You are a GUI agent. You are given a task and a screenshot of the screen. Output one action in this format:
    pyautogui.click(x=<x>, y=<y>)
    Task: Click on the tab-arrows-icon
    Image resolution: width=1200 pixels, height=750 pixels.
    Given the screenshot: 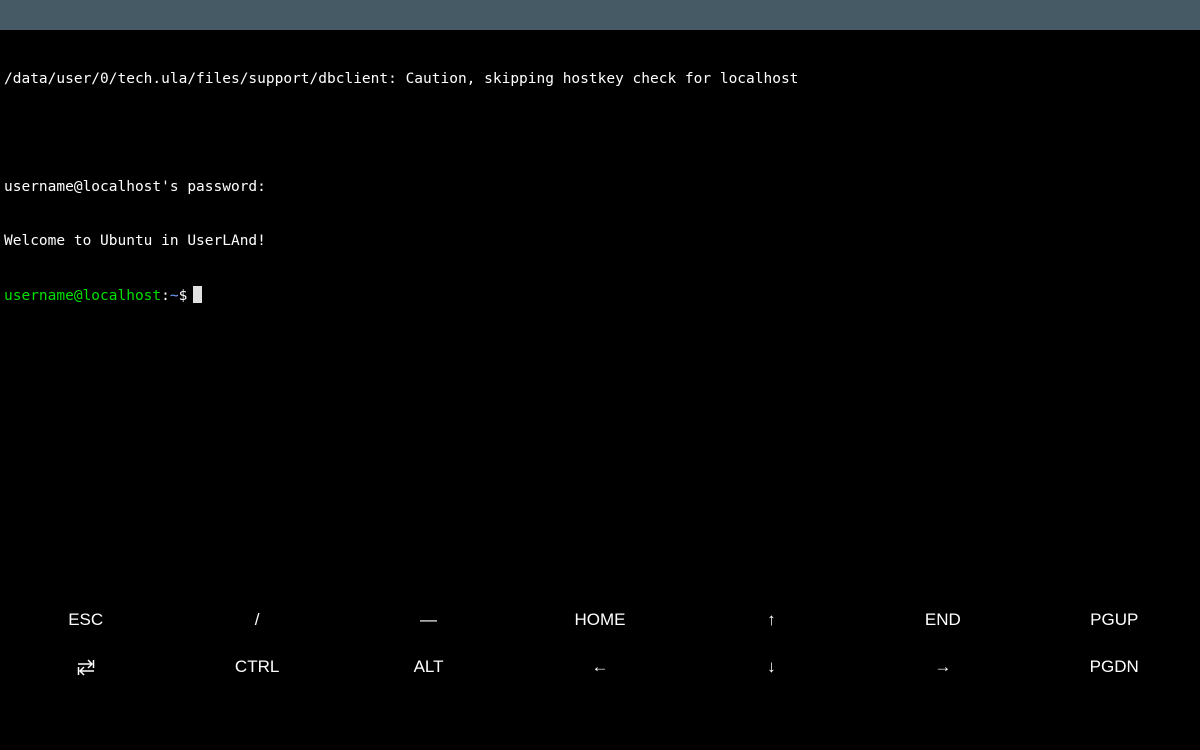 What is the action you would take?
    pyautogui.click(x=86, y=667)
    